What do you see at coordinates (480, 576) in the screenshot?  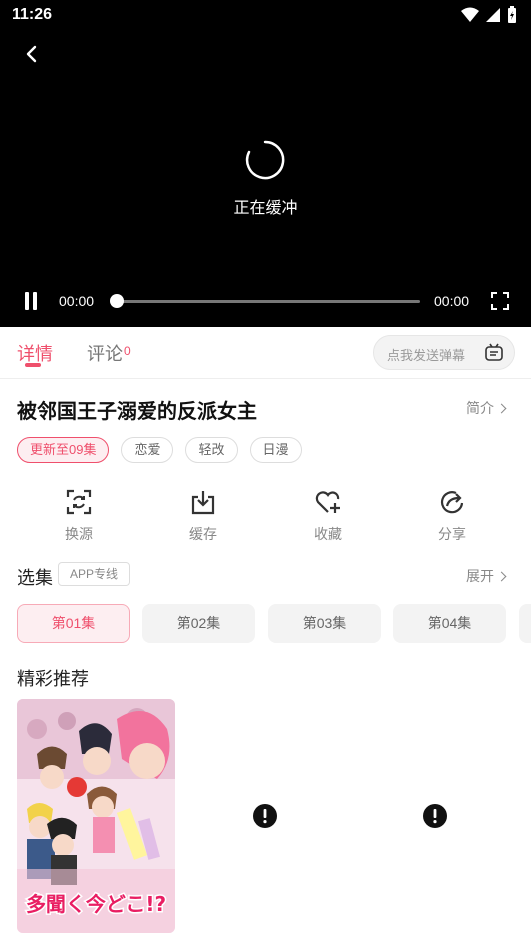 I see `expand-label: 展开` at bounding box center [480, 576].